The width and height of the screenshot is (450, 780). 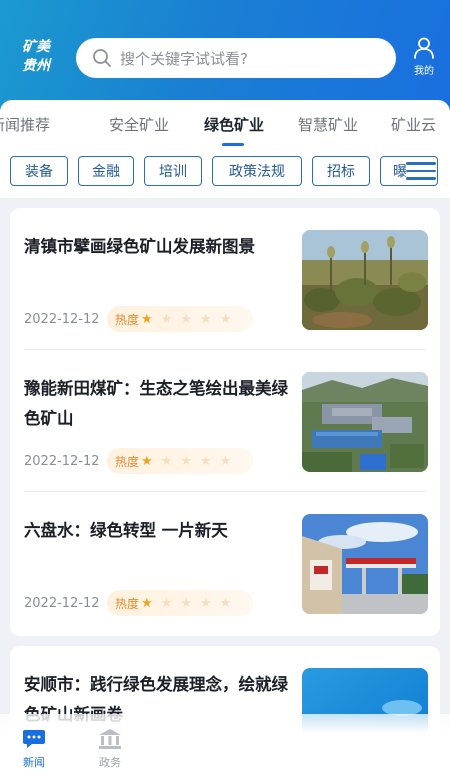 What do you see at coordinates (36, 66) in the screenshot?
I see `logo-line-2: 贵州` at bounding box center [36, 66].